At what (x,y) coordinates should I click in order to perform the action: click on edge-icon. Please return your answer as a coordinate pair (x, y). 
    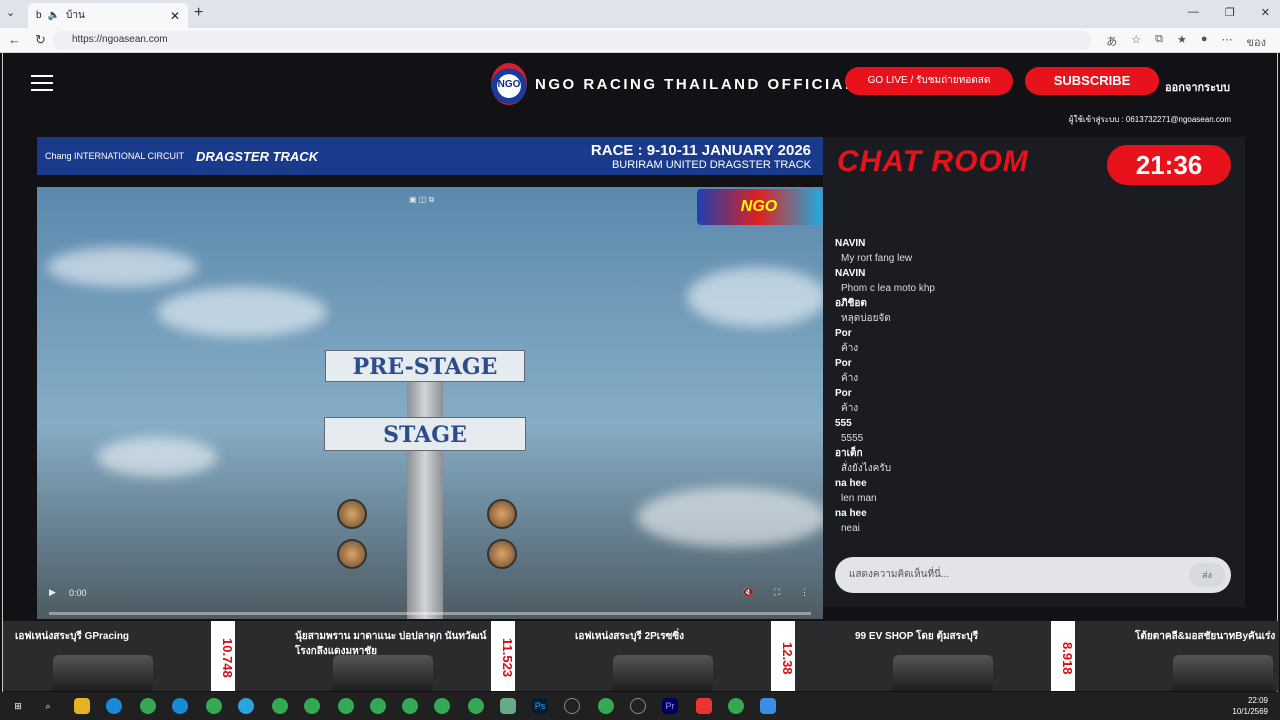
    Looking at the image, I should click on (114, 706).